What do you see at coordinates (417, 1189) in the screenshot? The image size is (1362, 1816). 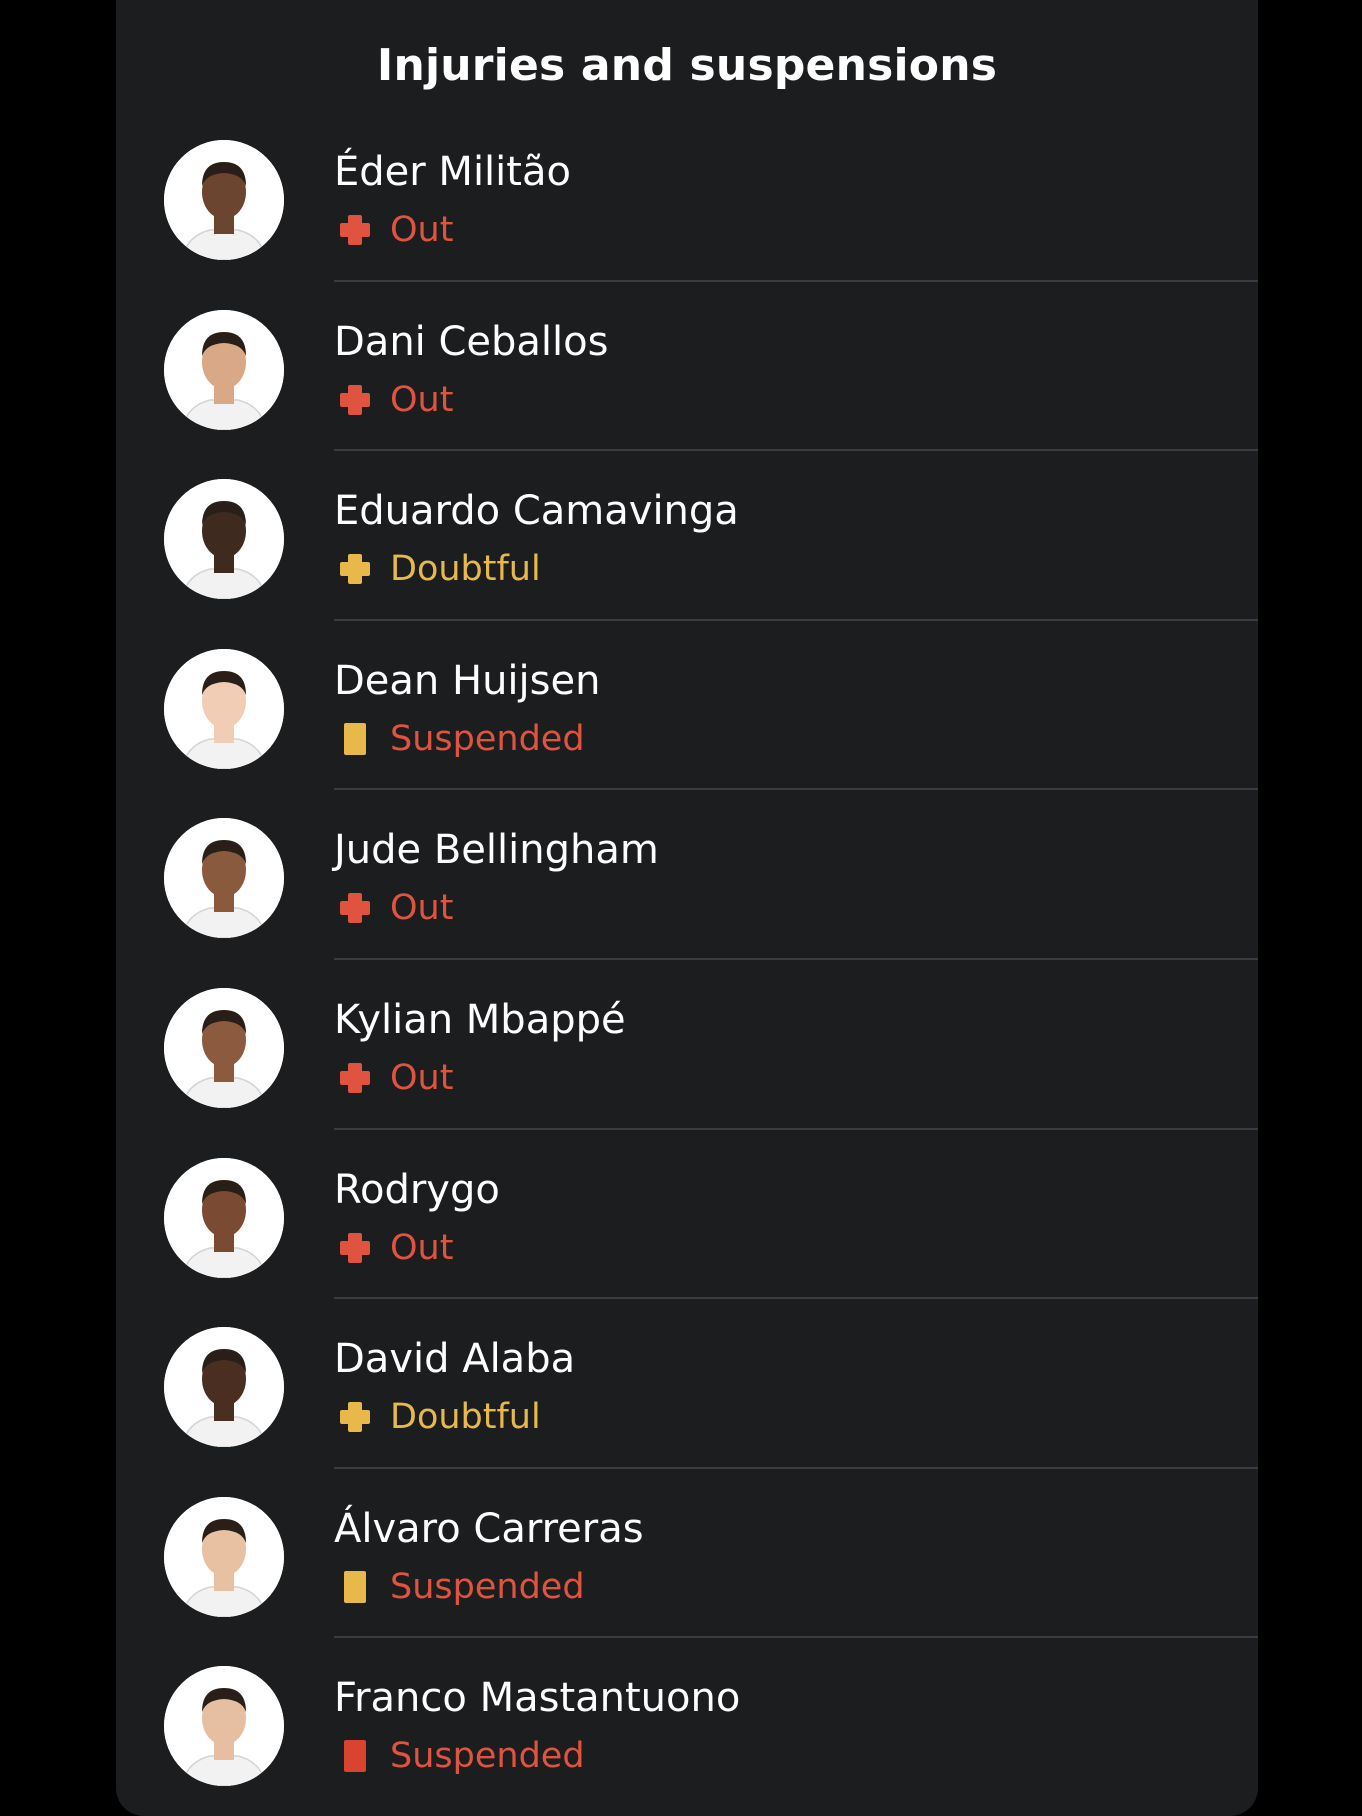 I see `player-name: Rodrygo` at bounding box center [417, 1189].